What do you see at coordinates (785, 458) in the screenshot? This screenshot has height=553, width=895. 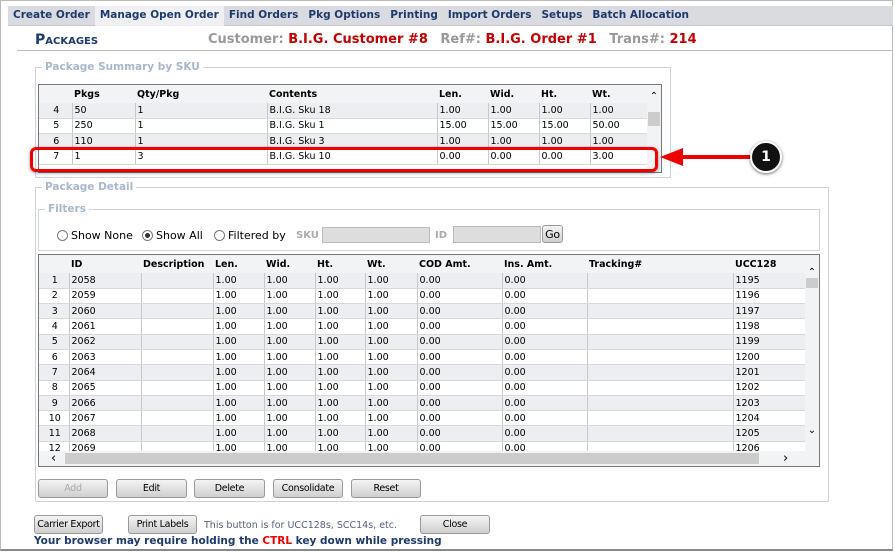 I see `scroll-right-icon: ›` at bounding box center [785, 458].